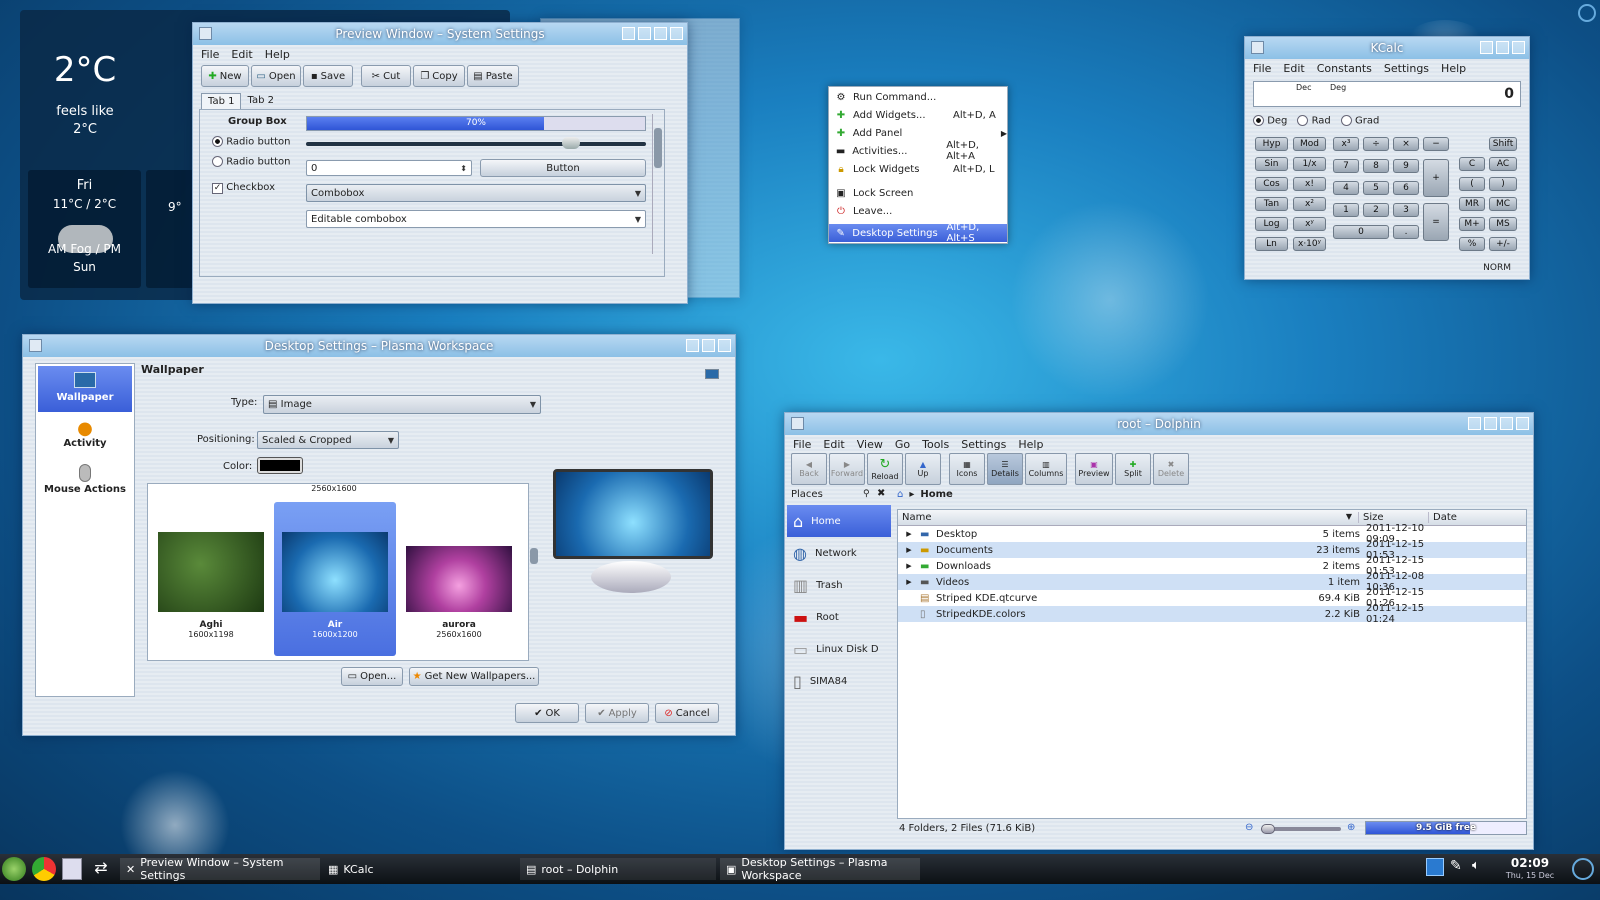 The height and width of the screenshot is (900, 1600). I want to click on key-plus-minus: +/-, so click(1503, 244).